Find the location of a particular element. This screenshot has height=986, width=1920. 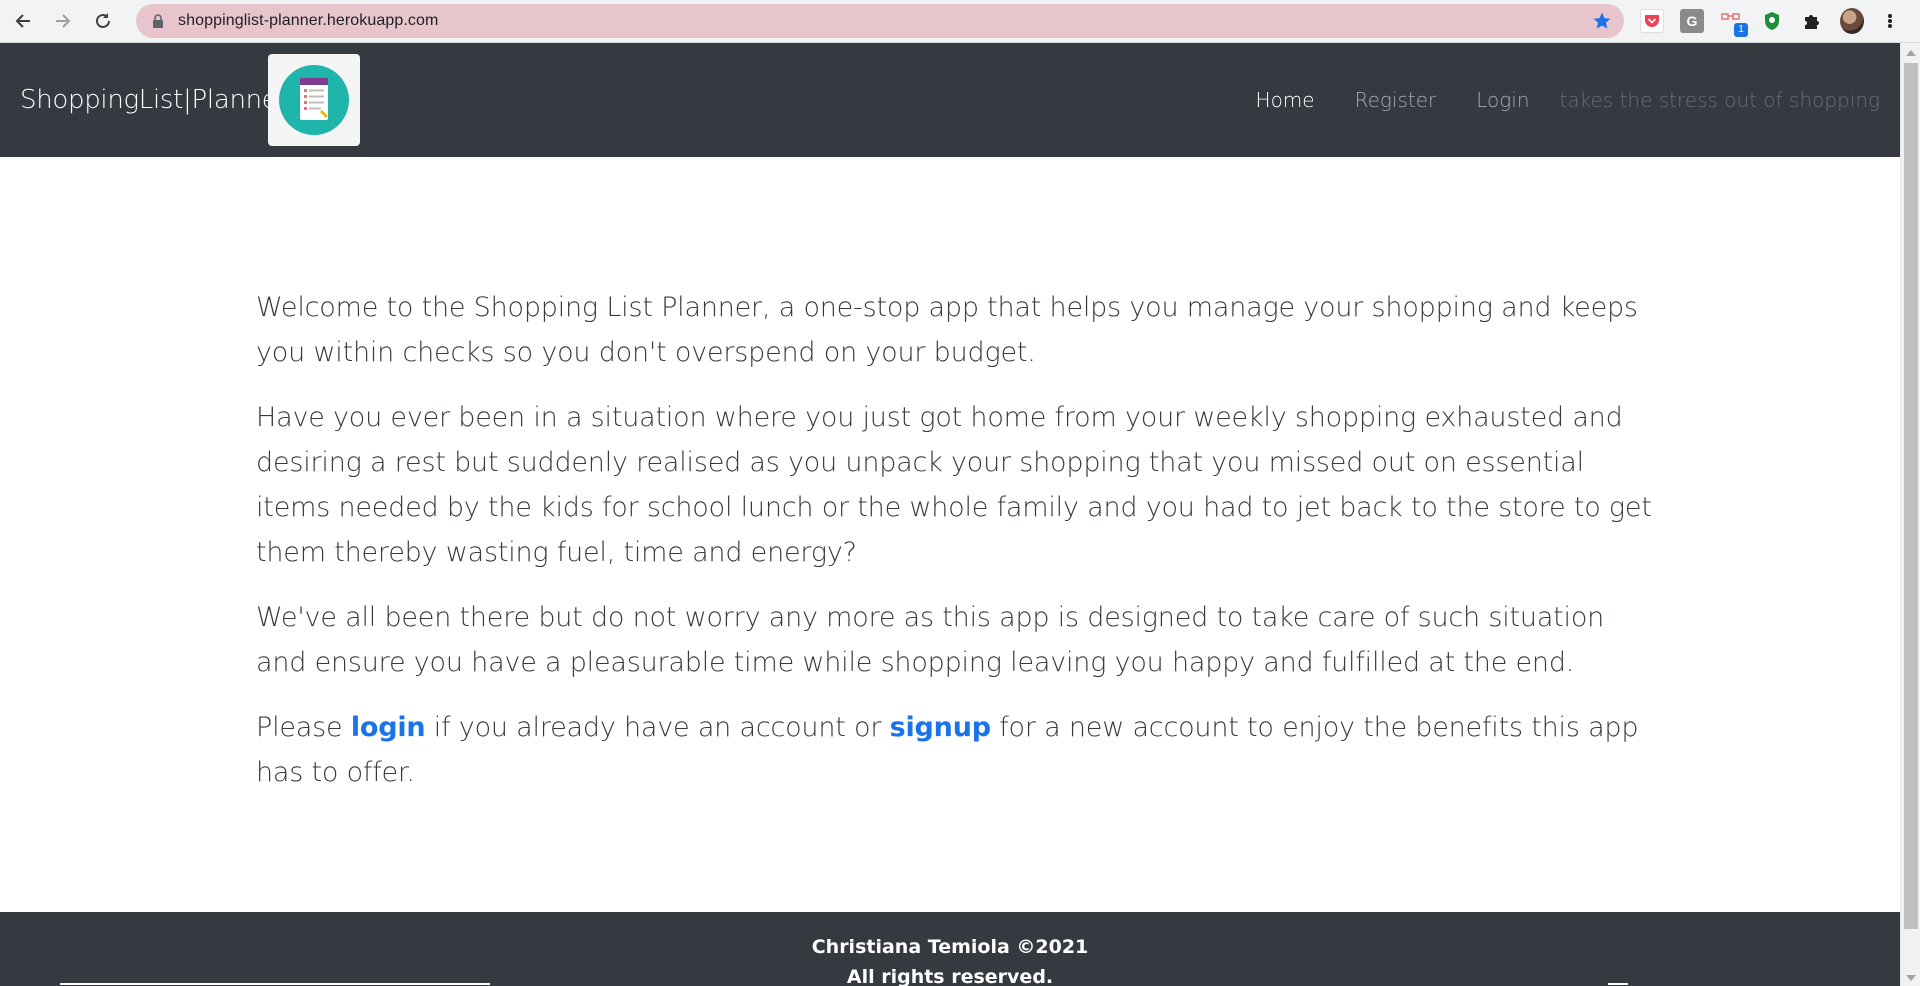

shopping-list-logo-icon is located at coordinates (314, 100).